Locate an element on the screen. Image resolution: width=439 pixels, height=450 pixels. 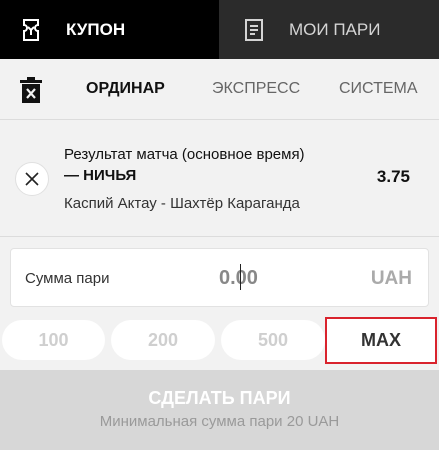
text-caret is located at coordinates (240, 277).